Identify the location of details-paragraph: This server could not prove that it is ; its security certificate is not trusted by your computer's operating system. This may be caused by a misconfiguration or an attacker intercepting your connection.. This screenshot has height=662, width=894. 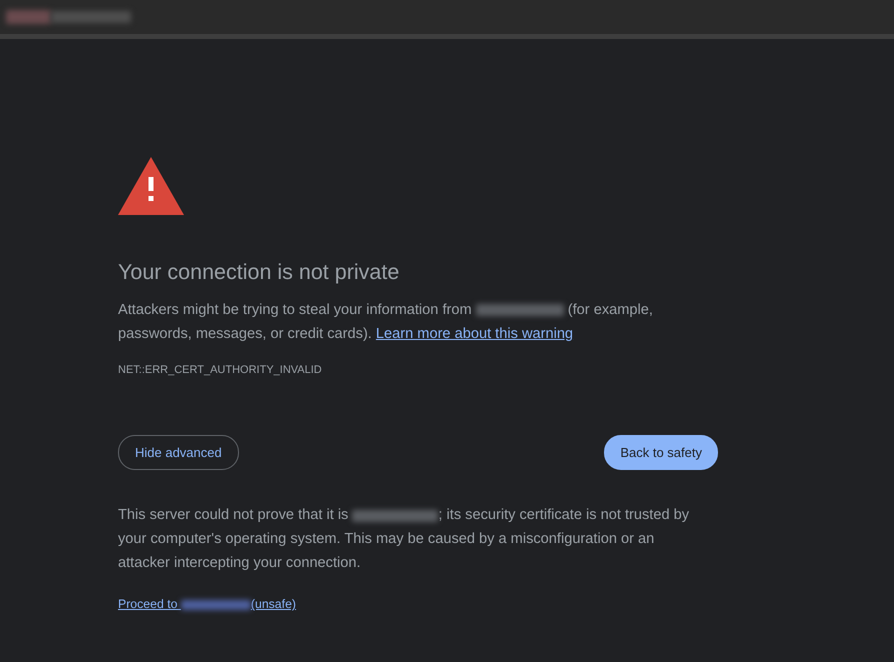
(404, 540).